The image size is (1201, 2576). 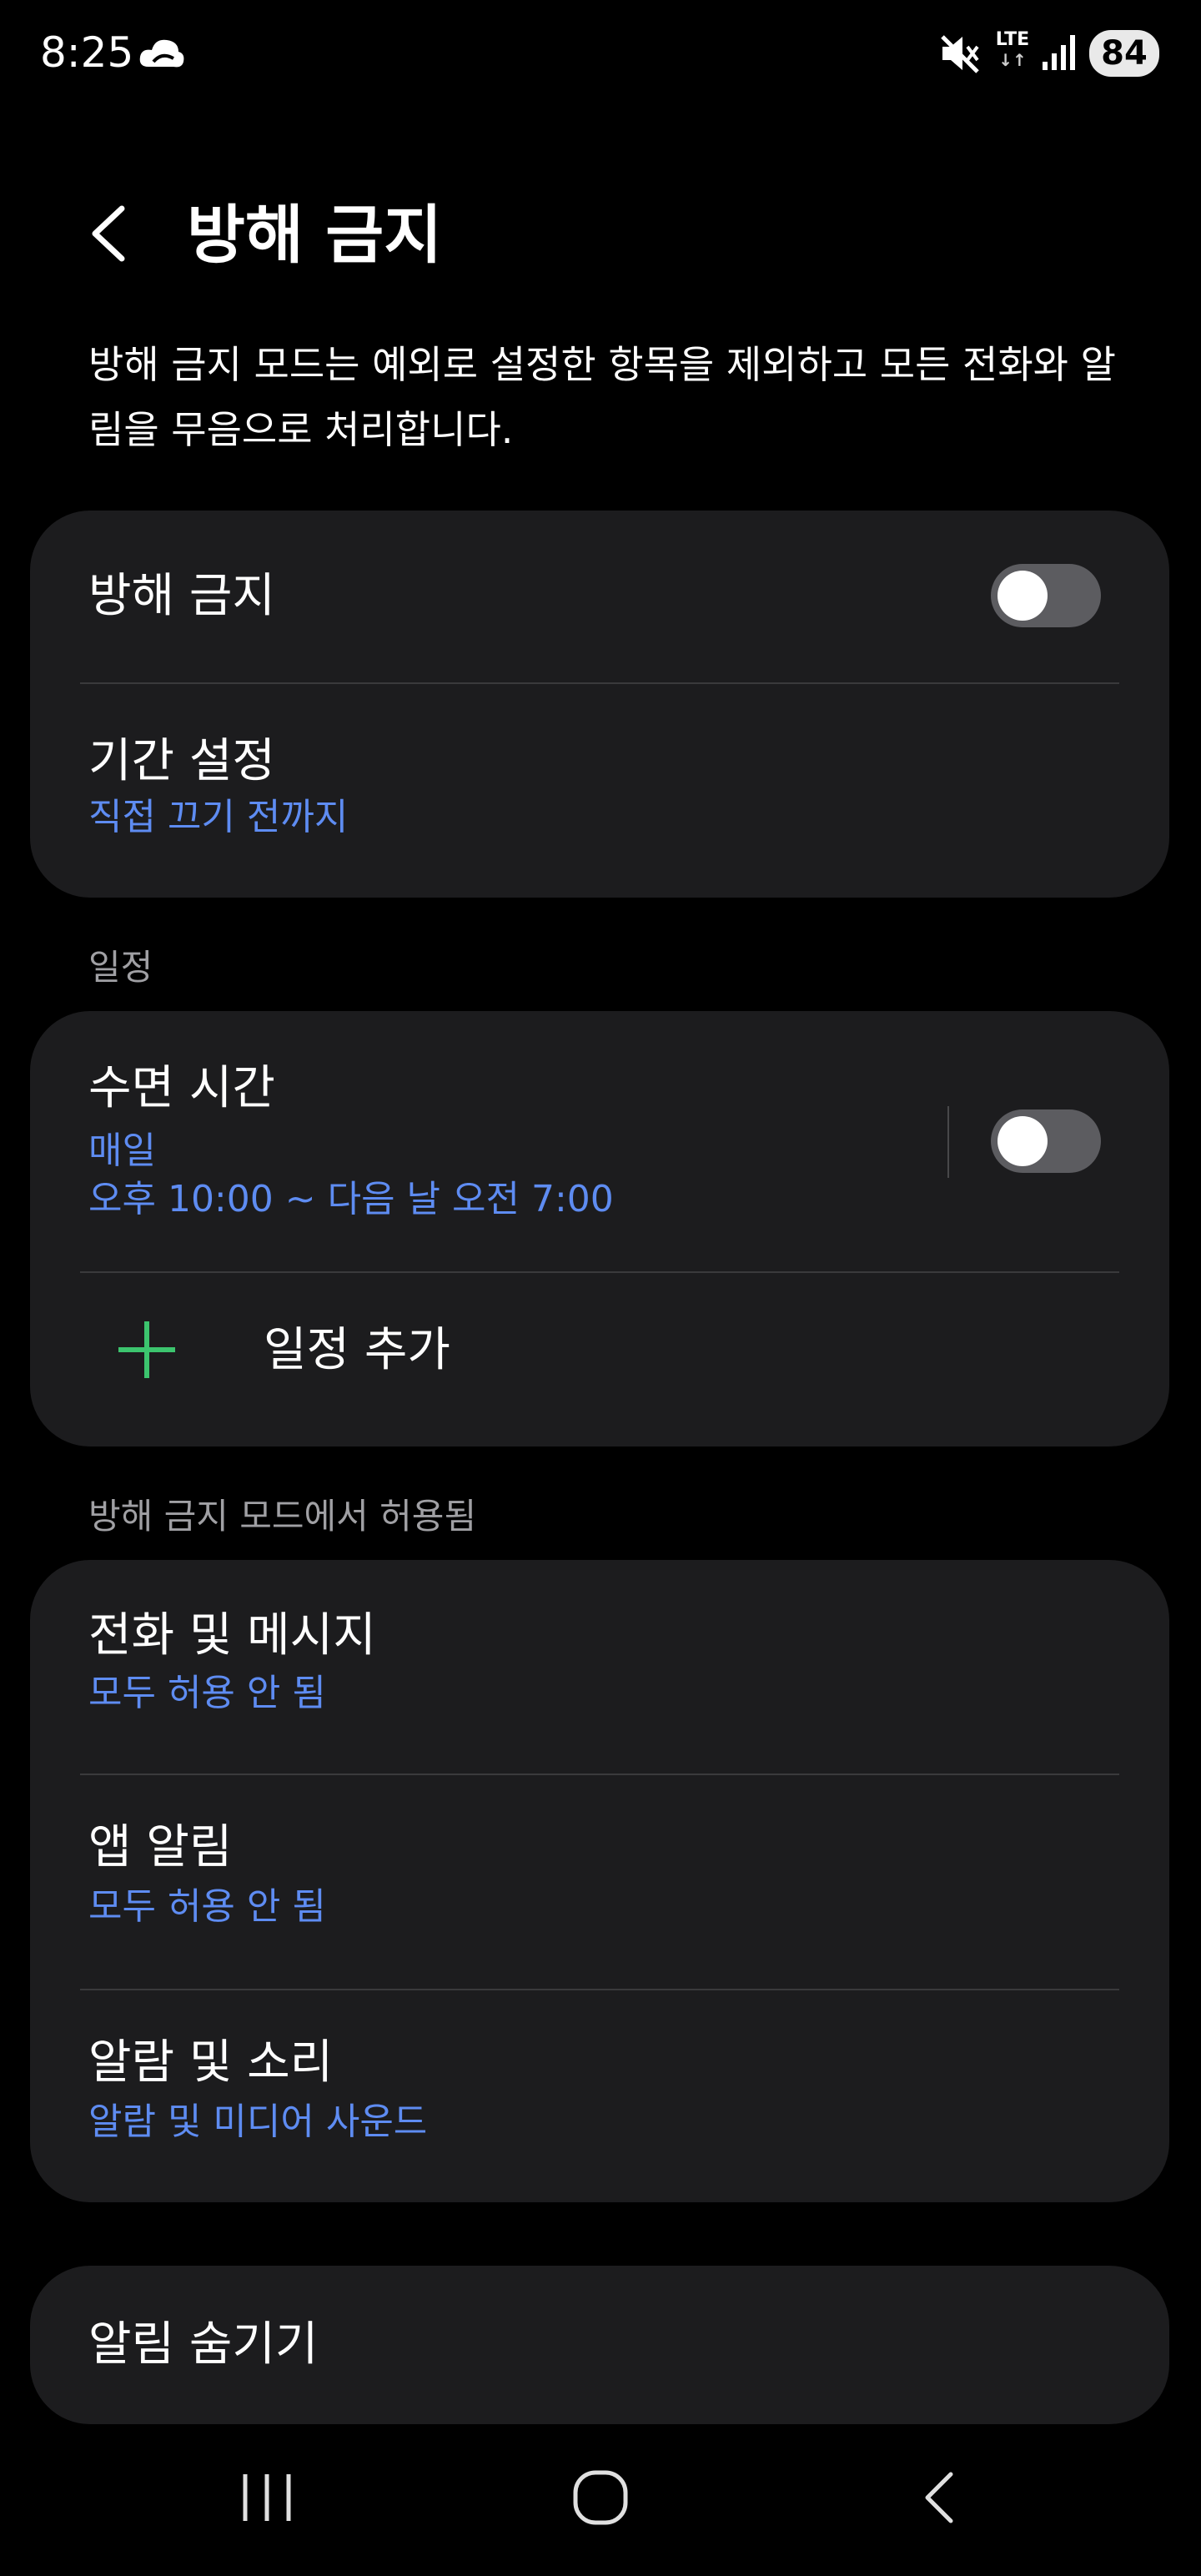 What do you see at coordinates (211, 2062) in the screenshot?
I see `alarms-sounds-title: 알람 및 소리` at bounding box center [211, 2062].